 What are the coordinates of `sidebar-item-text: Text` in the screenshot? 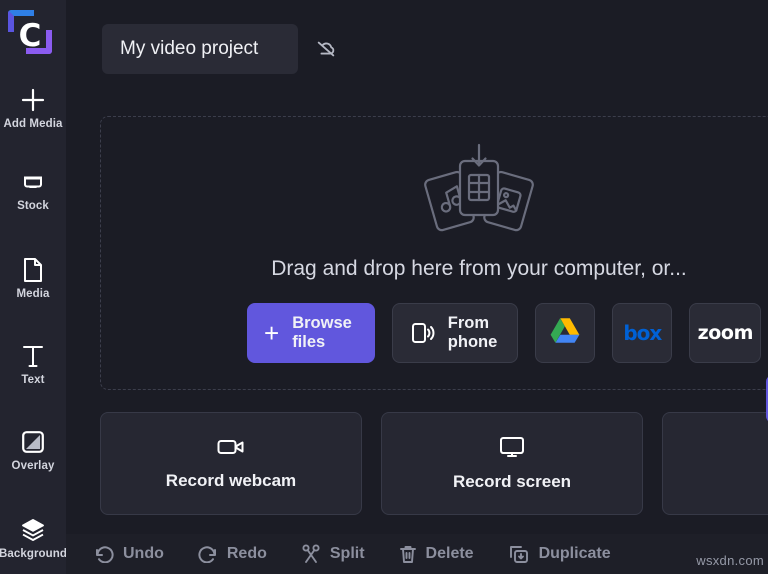 It's located at (33, 364).